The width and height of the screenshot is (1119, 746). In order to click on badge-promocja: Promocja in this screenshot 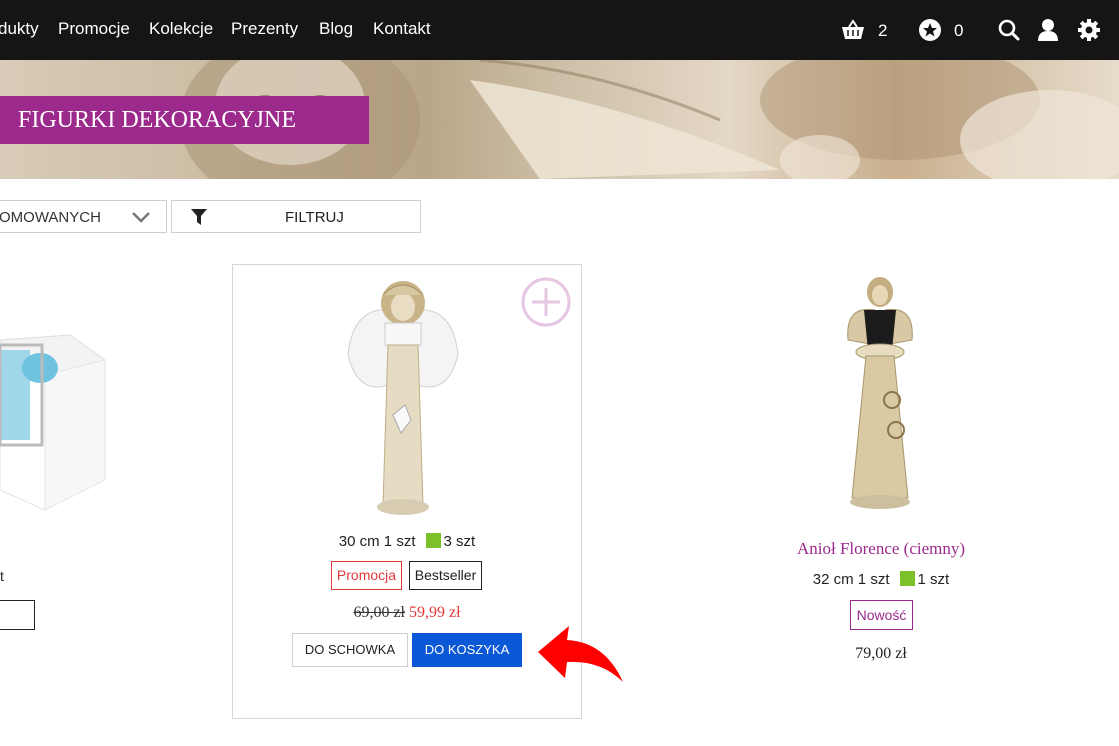, I will do `click(366, 575)`.